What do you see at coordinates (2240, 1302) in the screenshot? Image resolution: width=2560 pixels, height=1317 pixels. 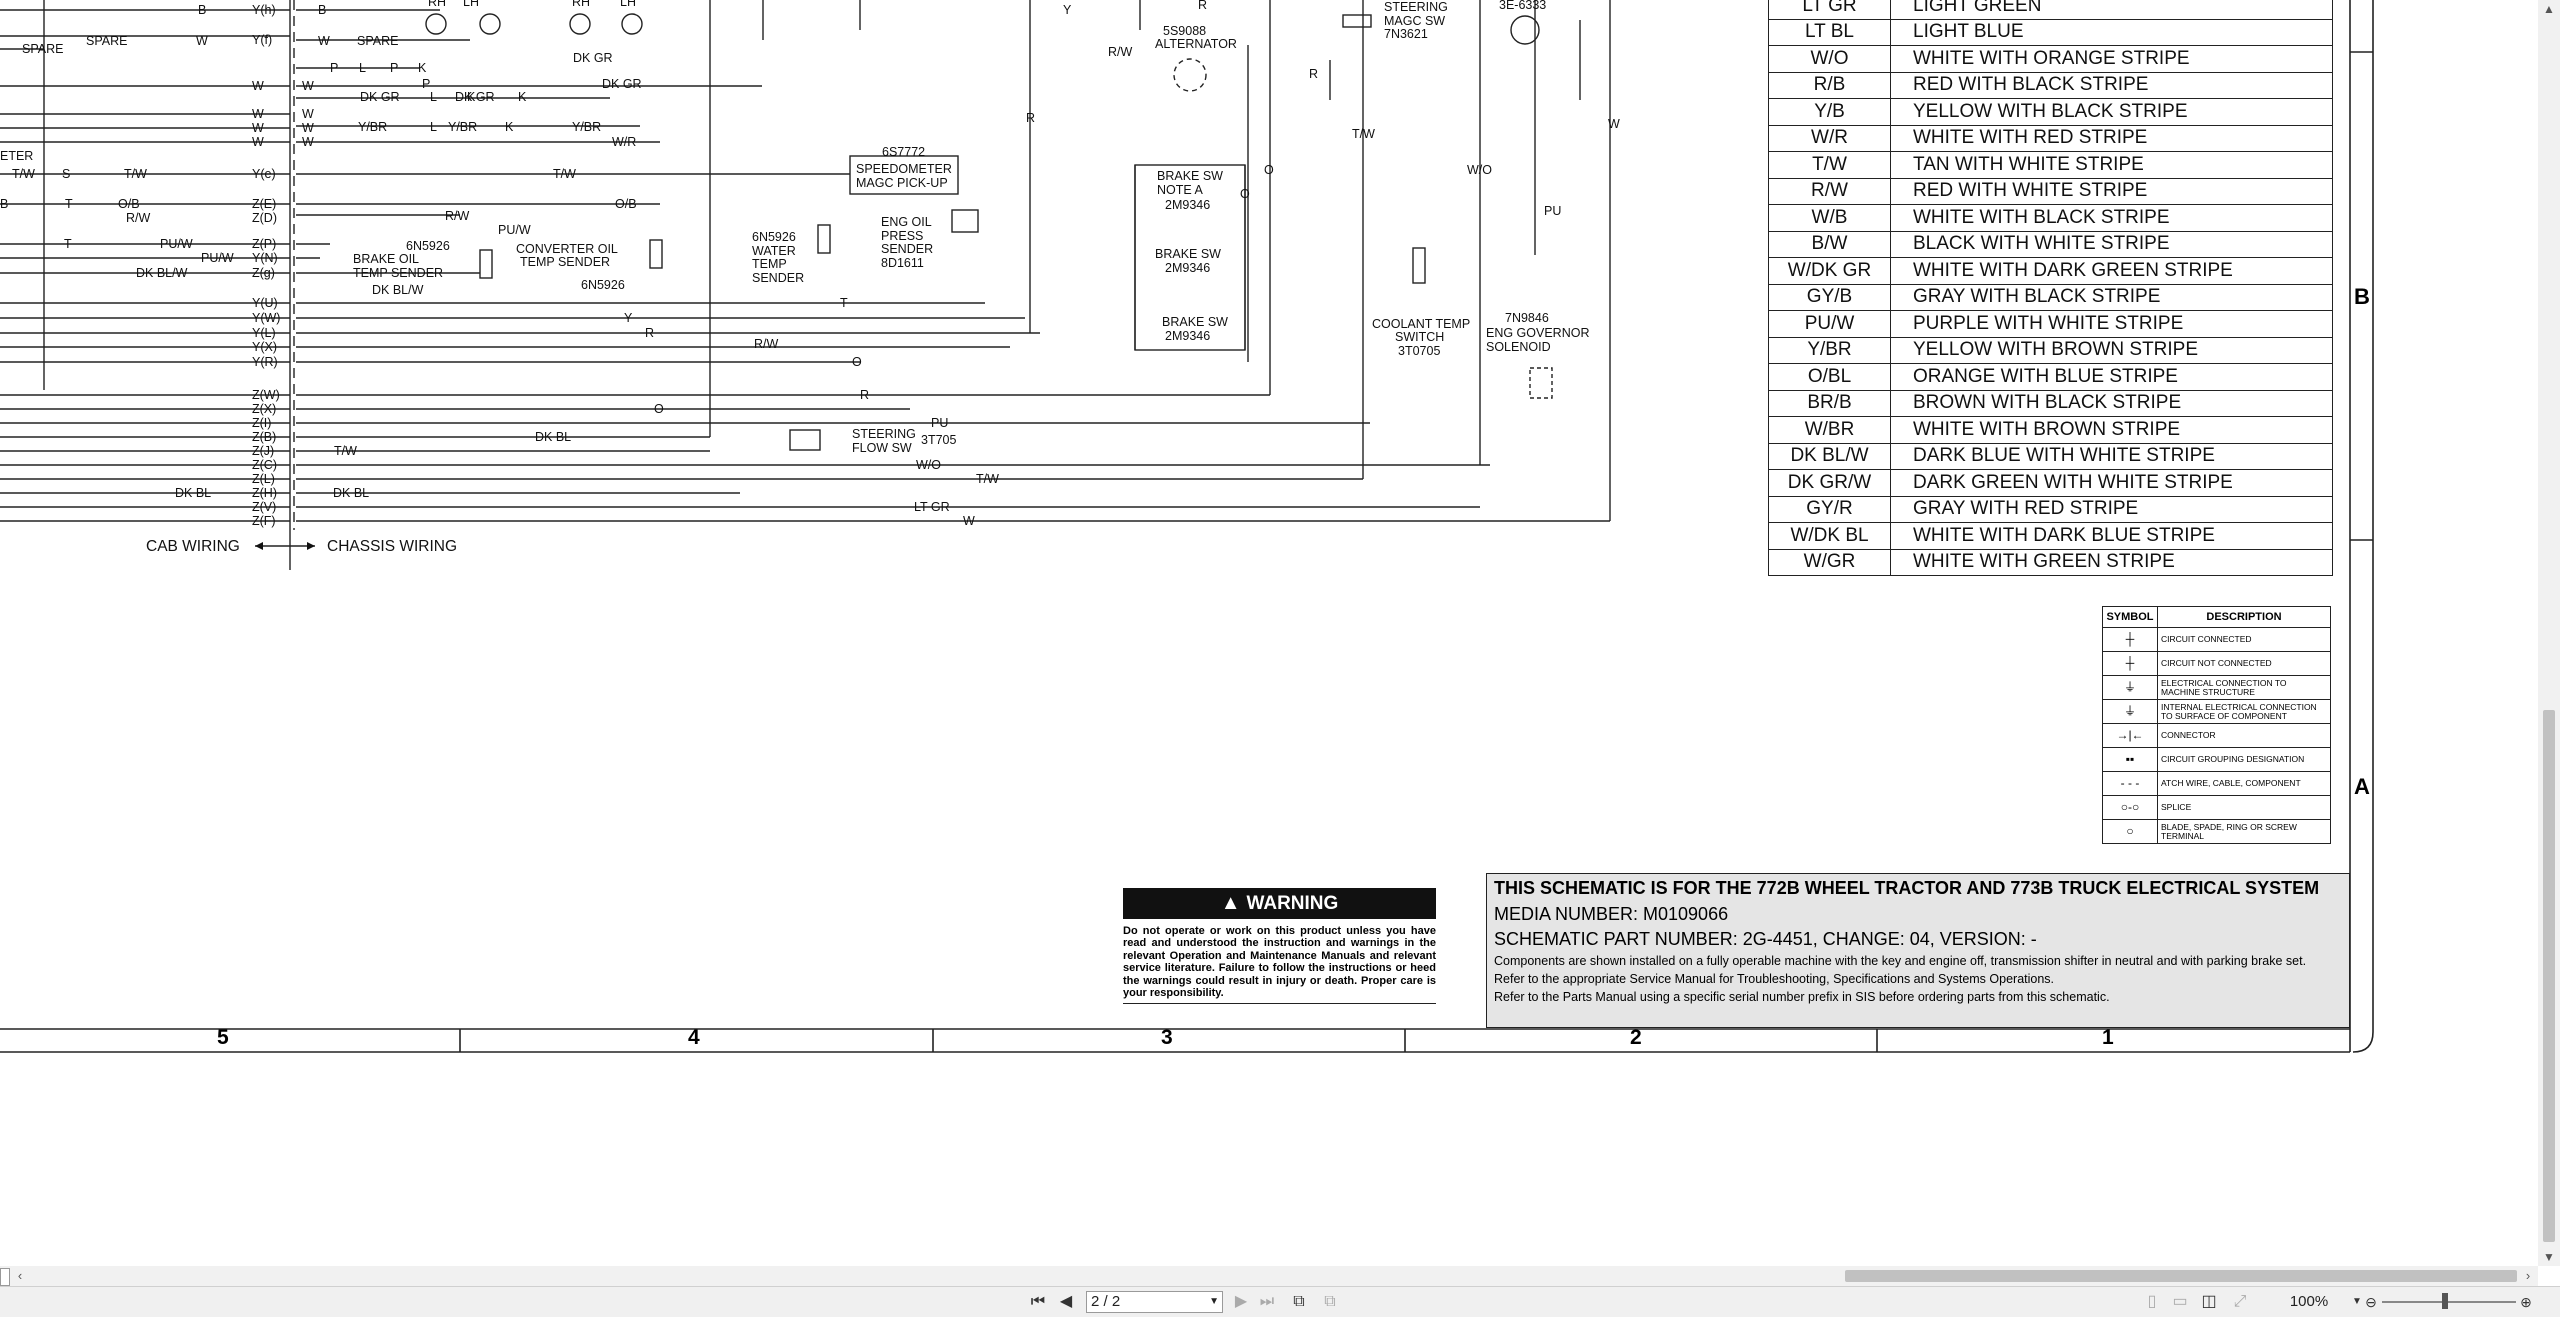 I see `fit-width-icon: ⤢` at bounding box center [2240, 1302].